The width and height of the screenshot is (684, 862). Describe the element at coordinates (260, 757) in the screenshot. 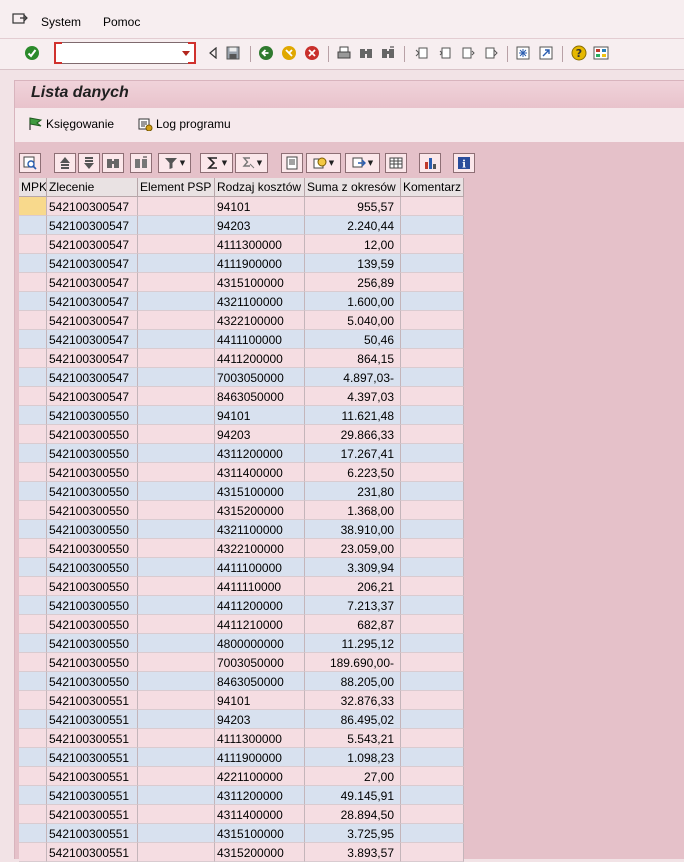

I see `cell-cost-element: 4111900000` at that location.